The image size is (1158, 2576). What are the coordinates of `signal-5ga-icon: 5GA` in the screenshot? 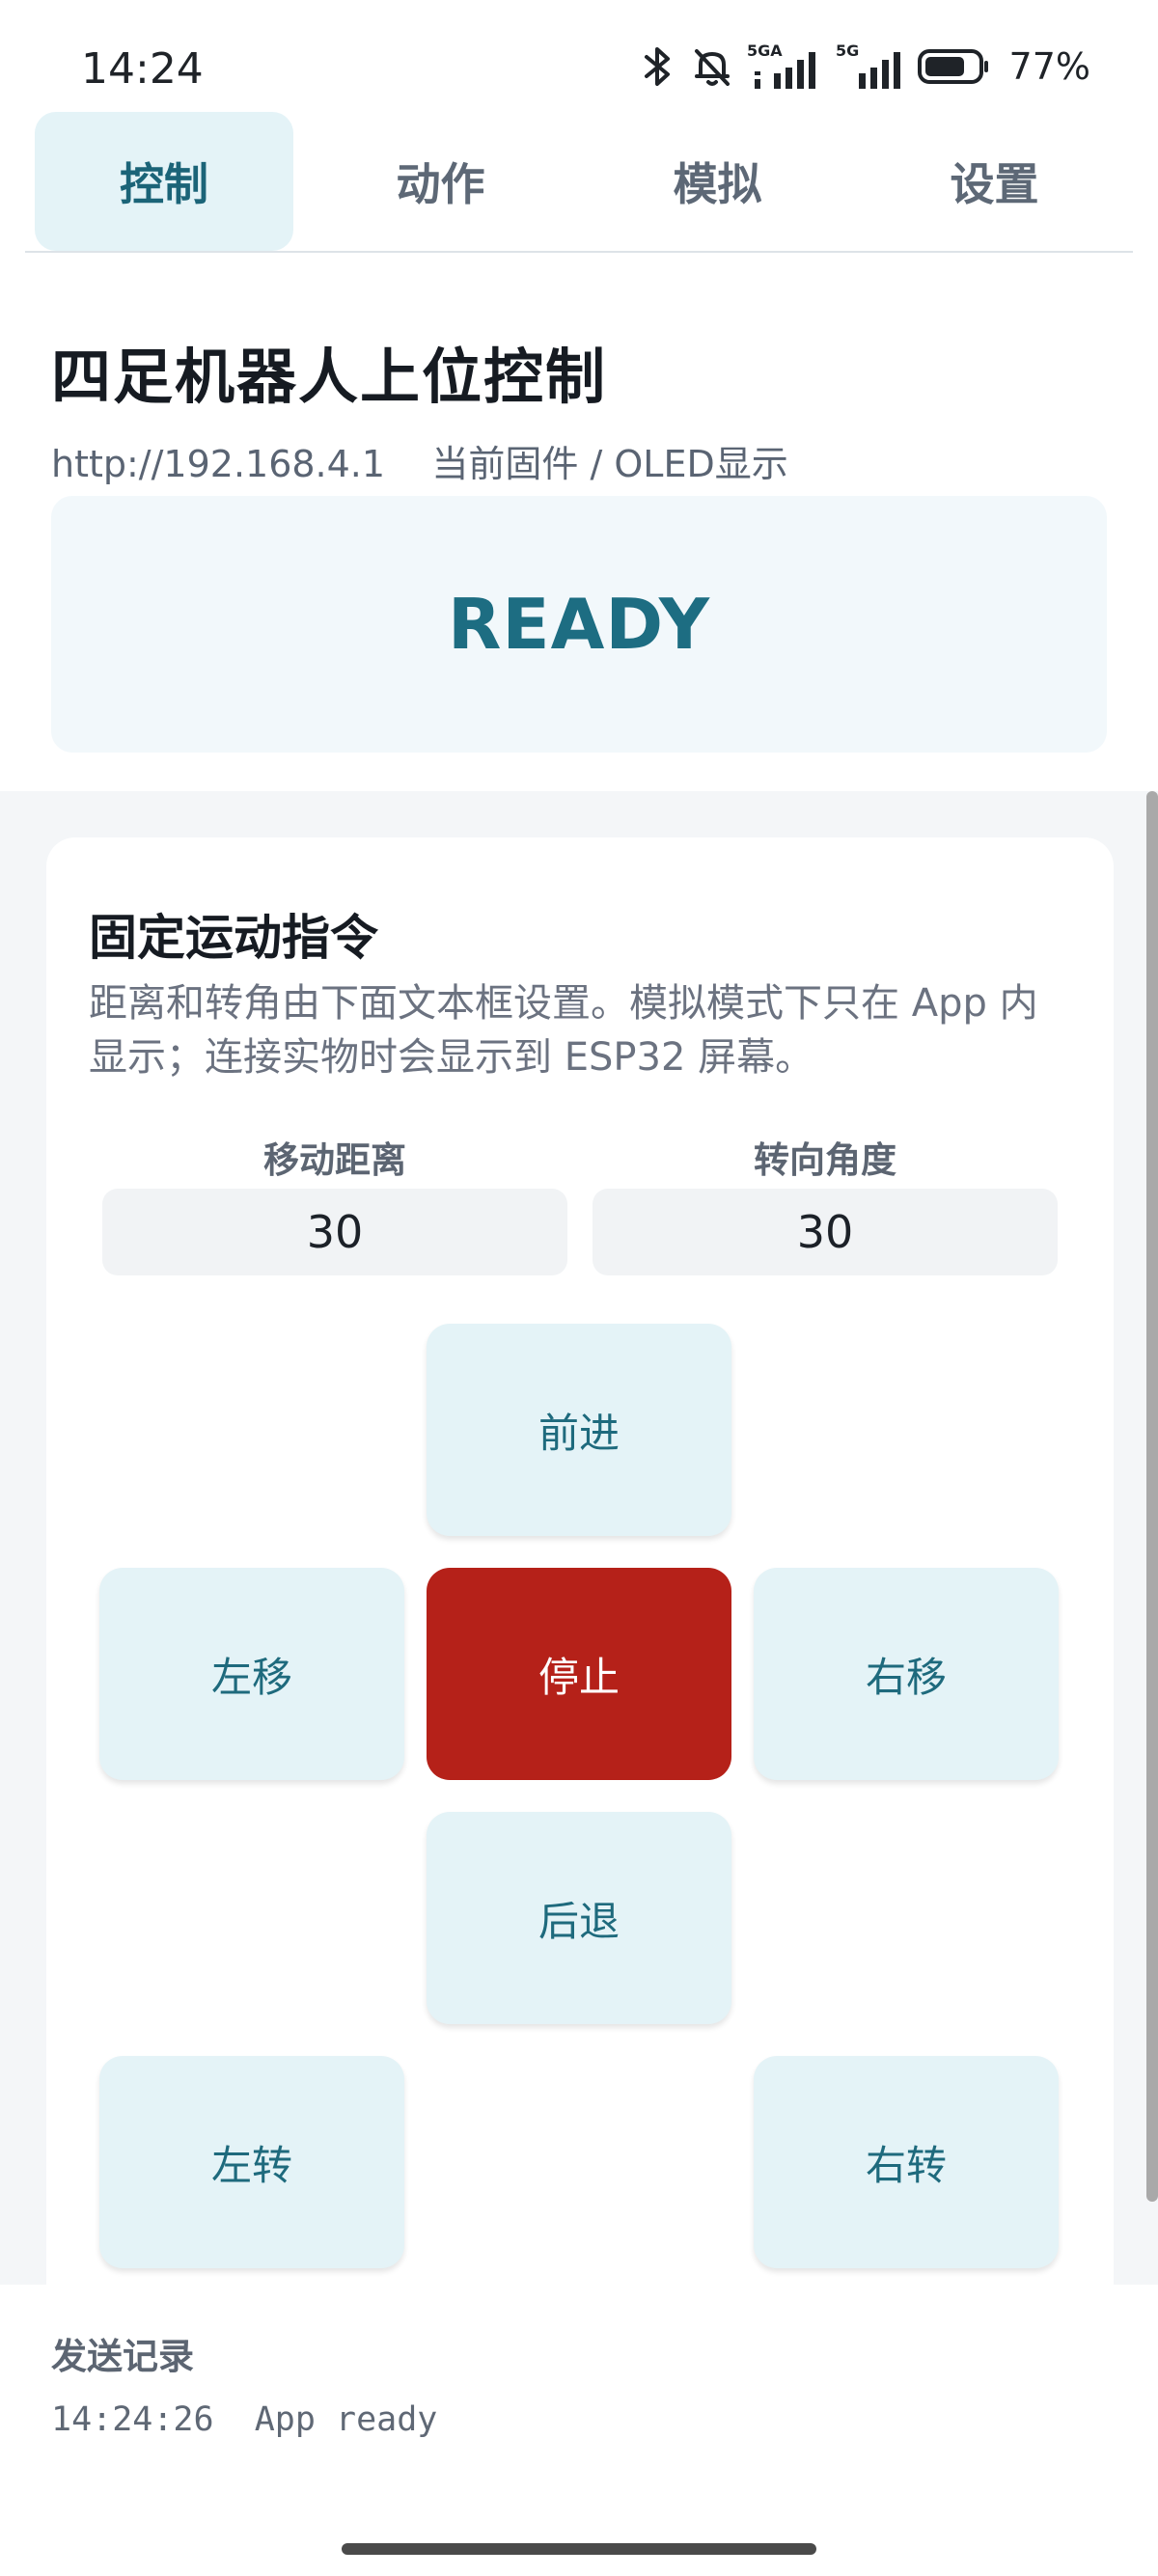 It's located at (784, 66).